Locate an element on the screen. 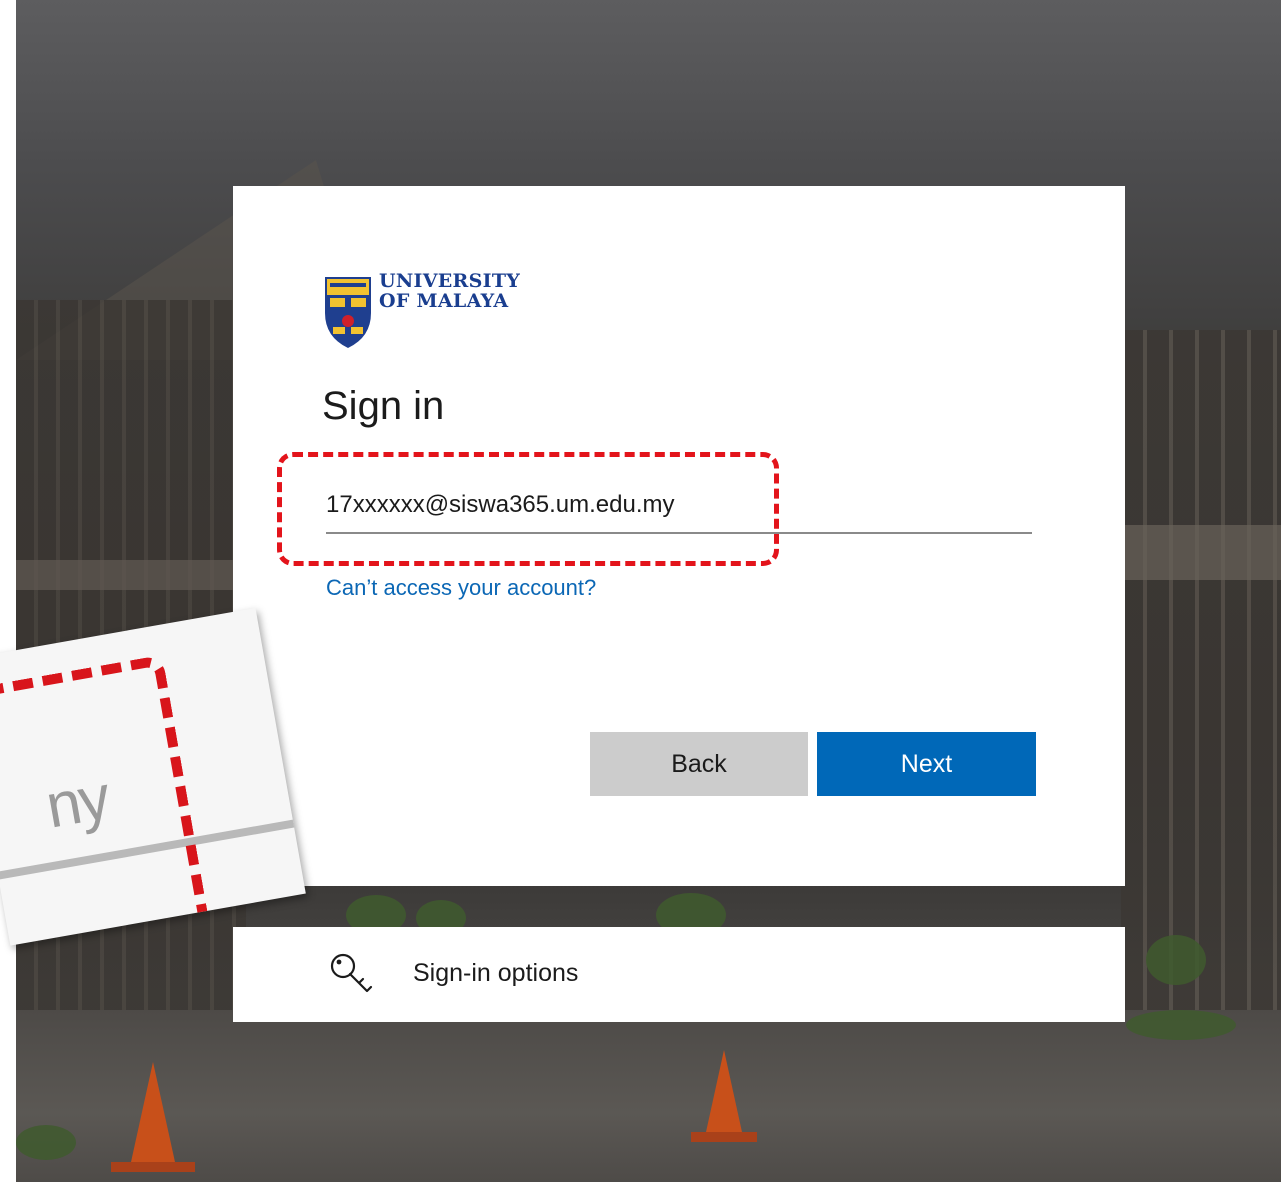  zoomed-highlight-box is located at coordinates (105, 800).